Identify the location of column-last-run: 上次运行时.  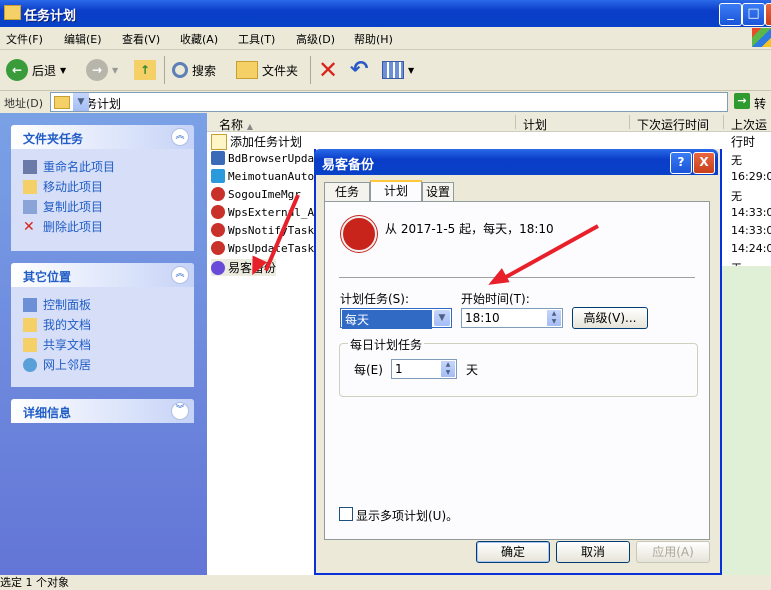
(751, 133).